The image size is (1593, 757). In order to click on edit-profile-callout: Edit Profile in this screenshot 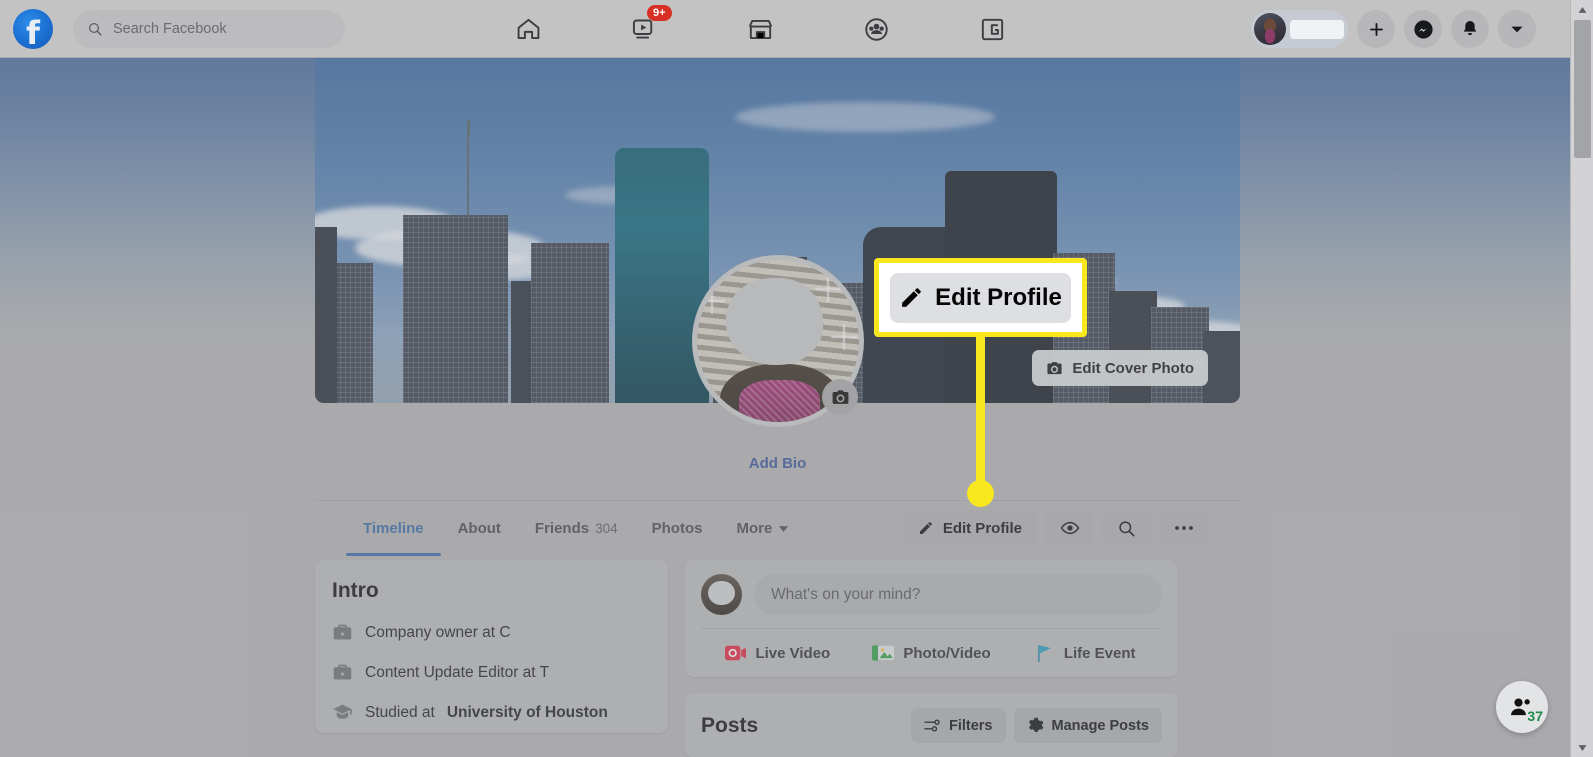, I will do `click(980, 297)`.